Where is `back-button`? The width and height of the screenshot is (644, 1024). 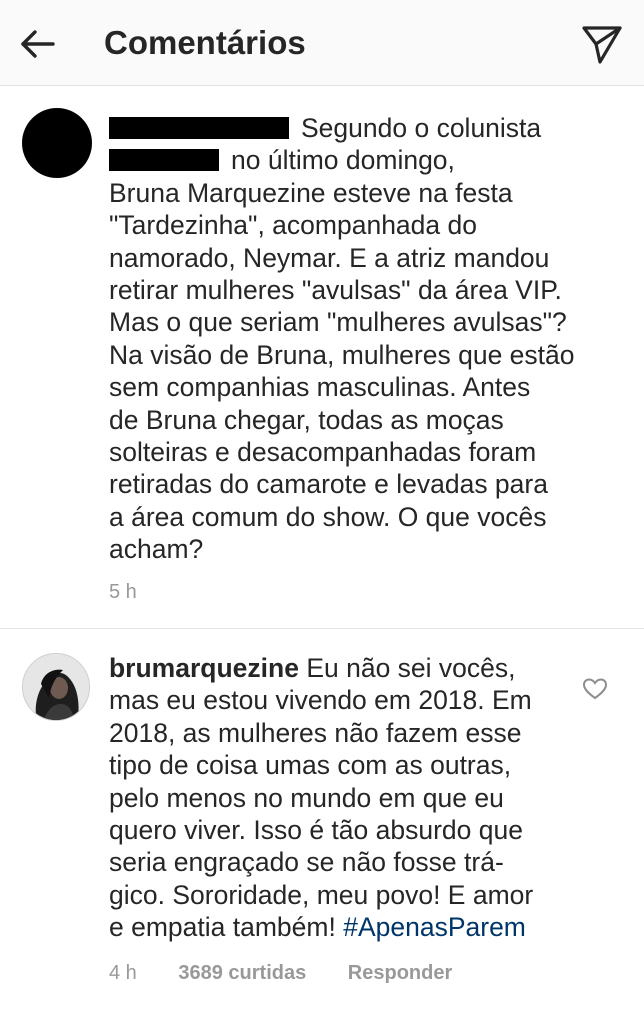 back-button is located at coordinates (38, 44).